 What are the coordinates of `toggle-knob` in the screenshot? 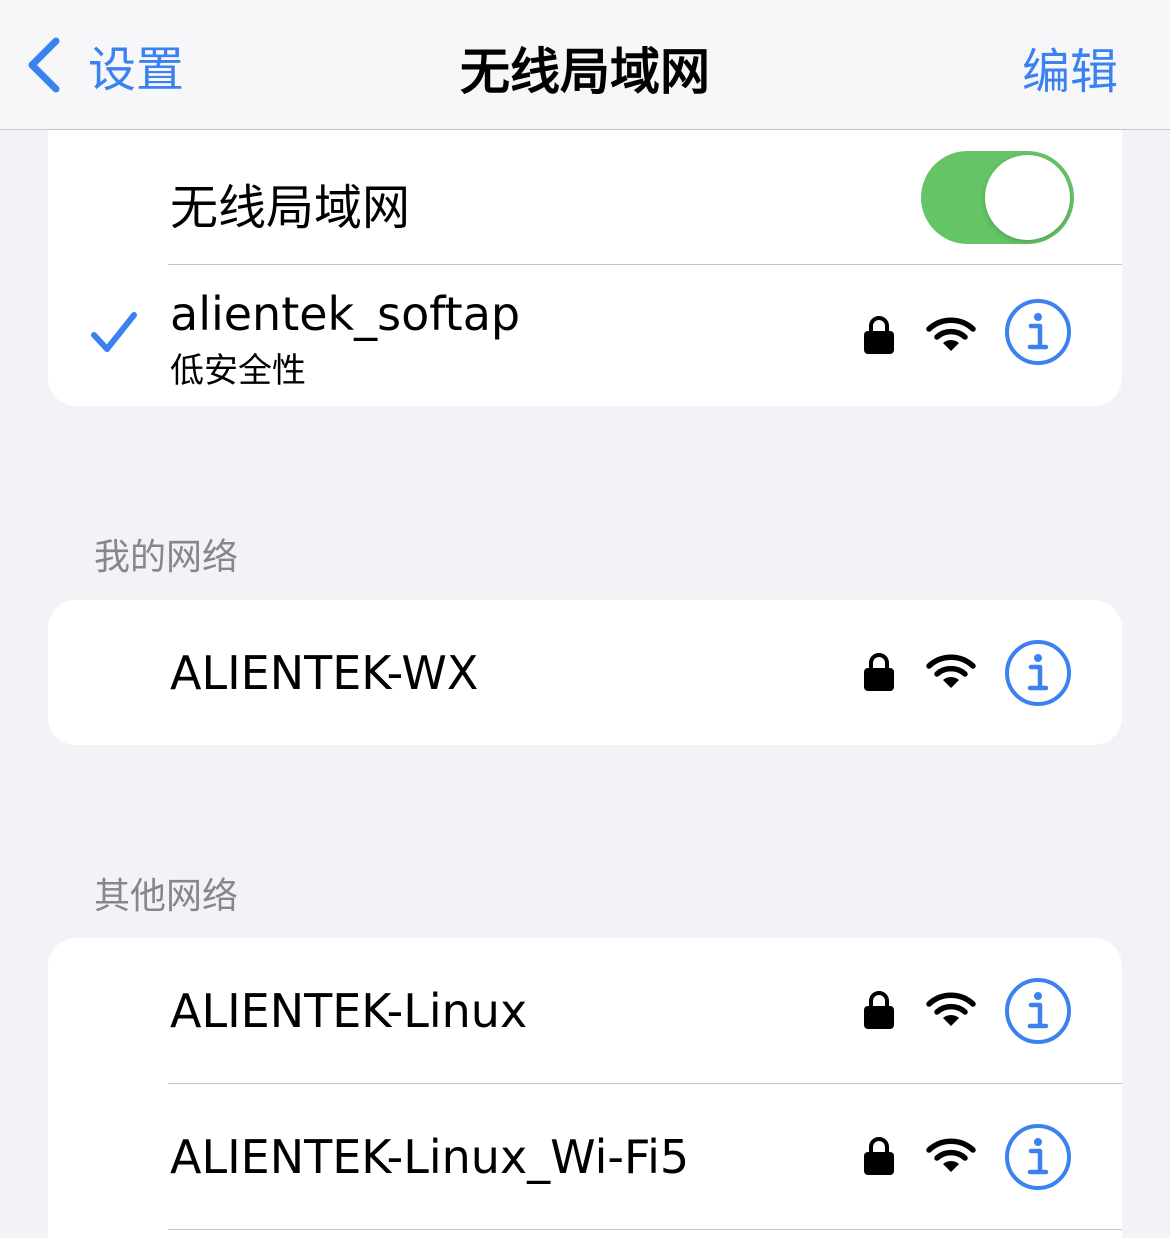 It's located at (1027, 197).